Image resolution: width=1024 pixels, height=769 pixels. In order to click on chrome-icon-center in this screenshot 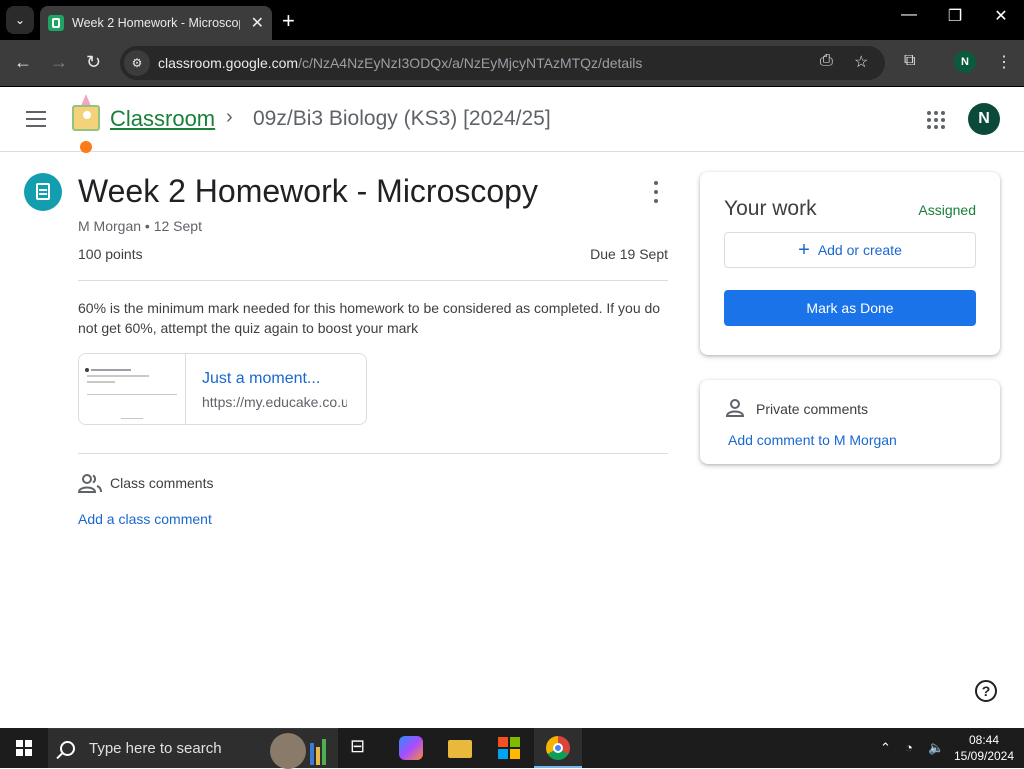, I will do `click(558, 748)`.